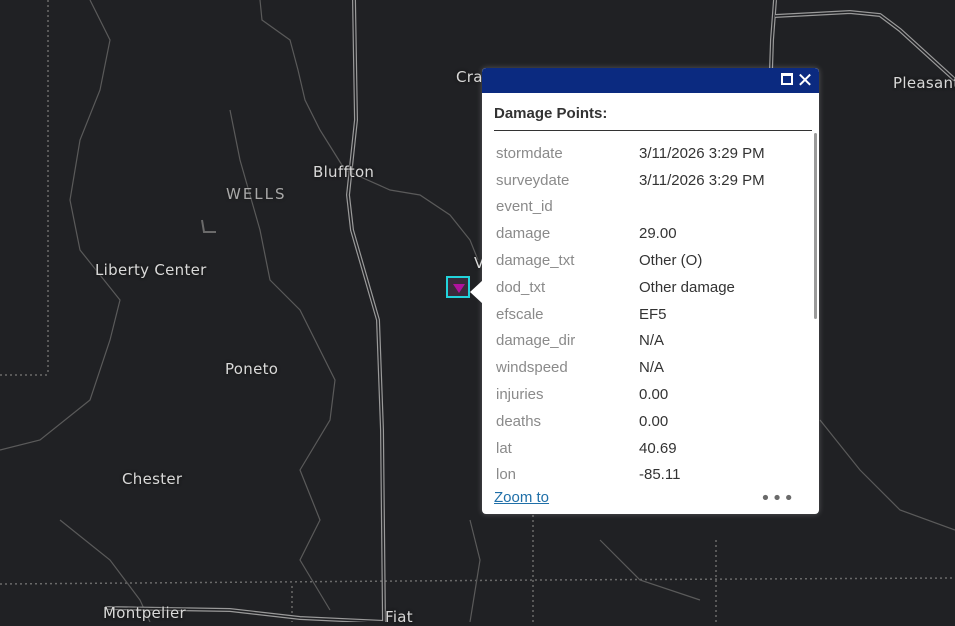 The image size is (955, 626). I want to click on attribute-row: stormdate 3/11/2026 3:29 PM, so click(630, 153).